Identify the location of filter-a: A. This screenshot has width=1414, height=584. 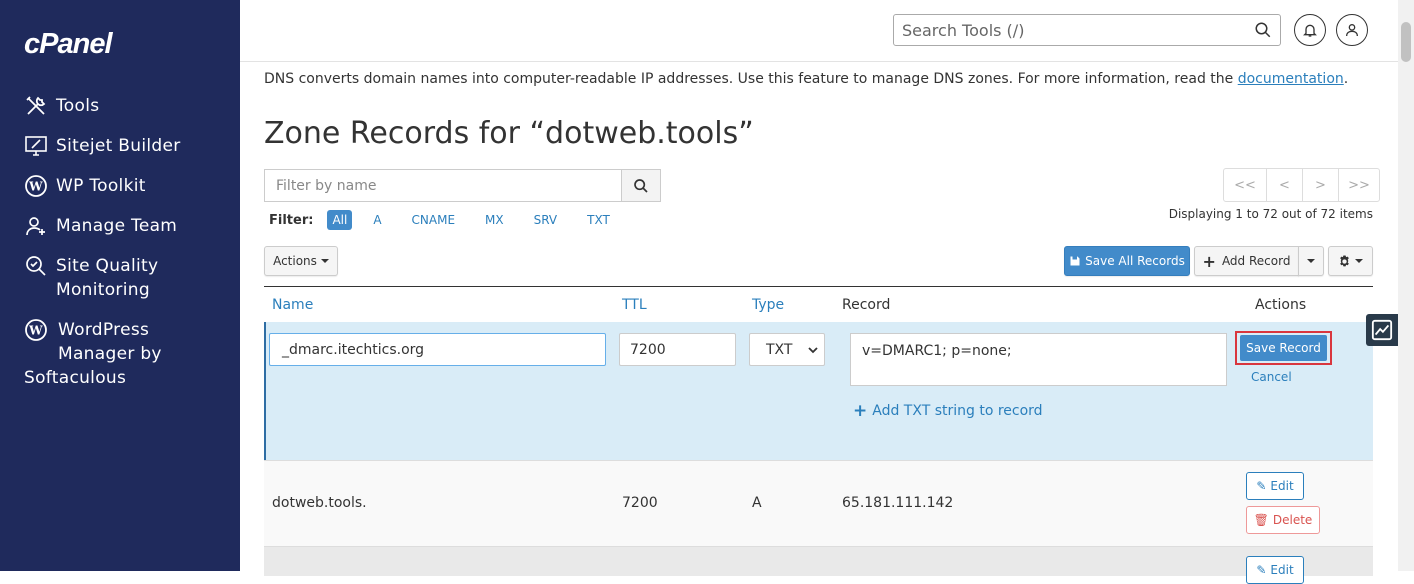
(377, 220).